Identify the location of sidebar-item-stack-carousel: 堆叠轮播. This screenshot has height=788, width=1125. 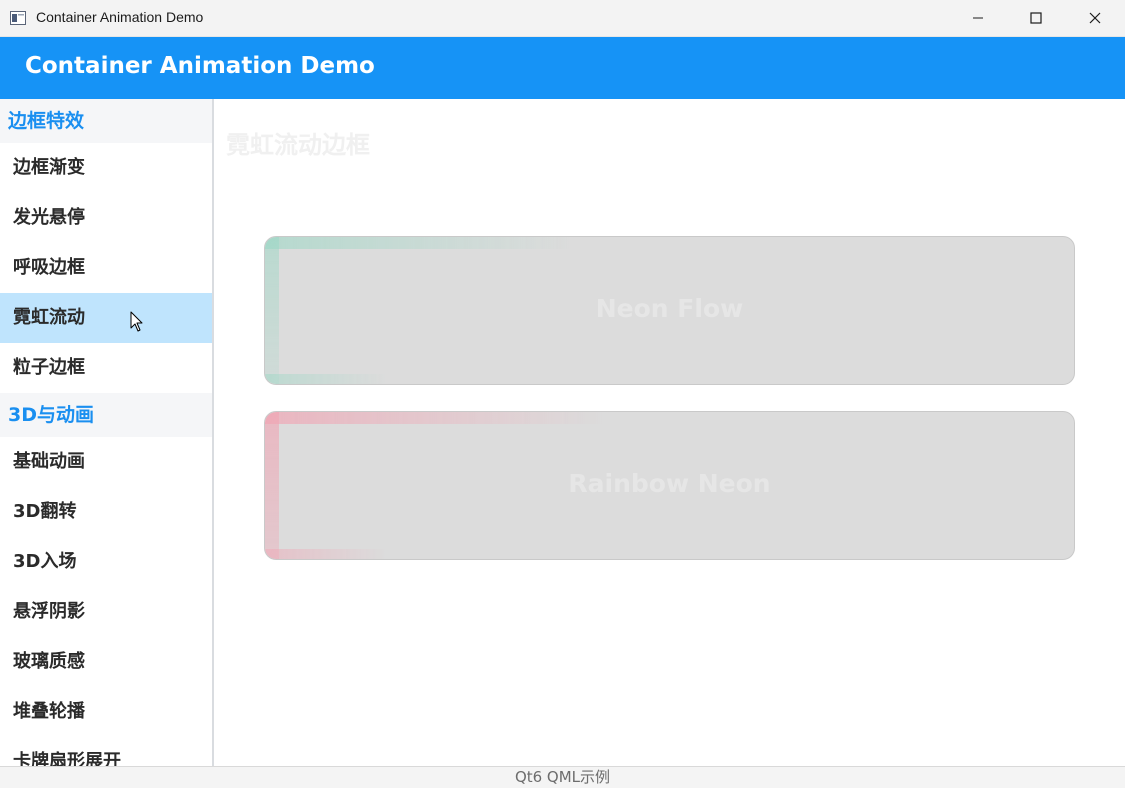
(106, 712).